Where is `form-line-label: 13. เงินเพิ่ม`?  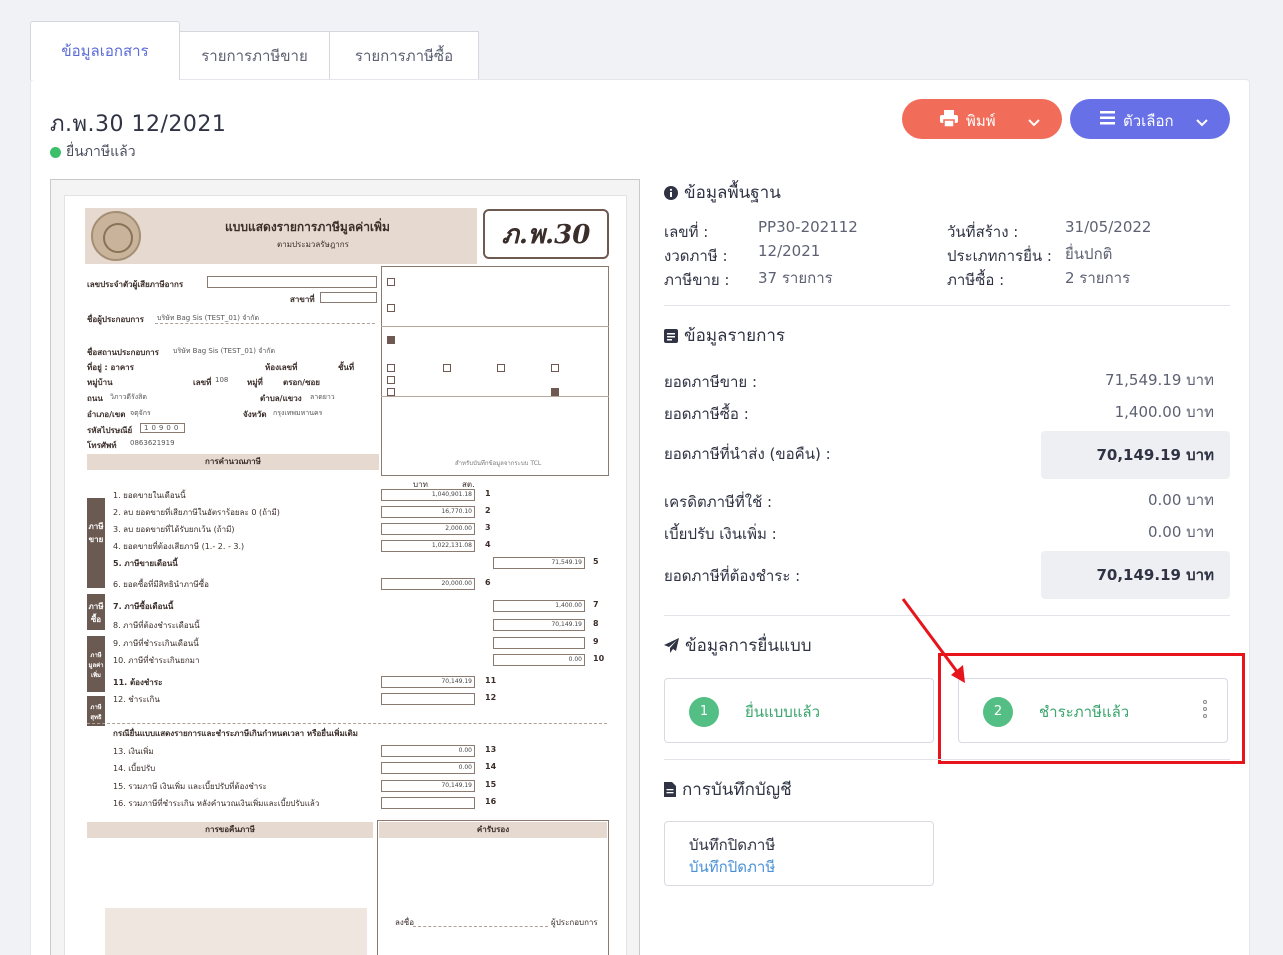
form-line-label: 13. เงินเพิ่ม is located at coordinates (133, 751).